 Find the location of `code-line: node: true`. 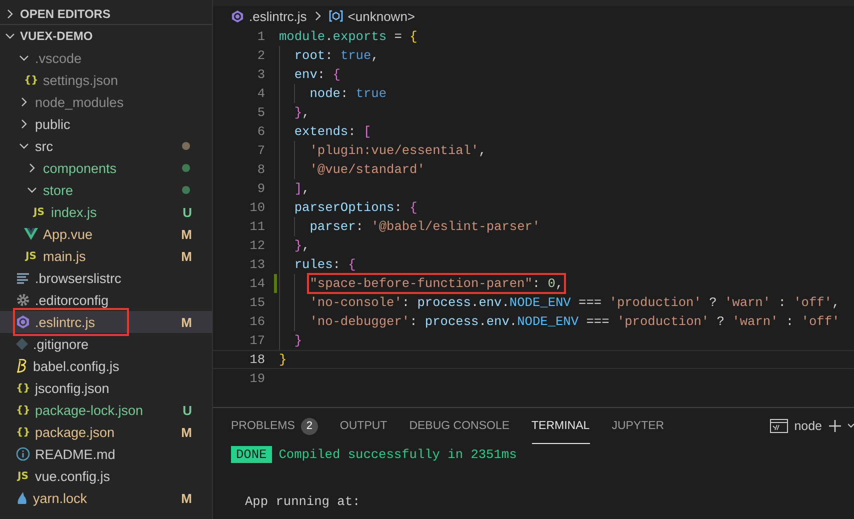

code-line: node: true is located at coordinates (348, 93).